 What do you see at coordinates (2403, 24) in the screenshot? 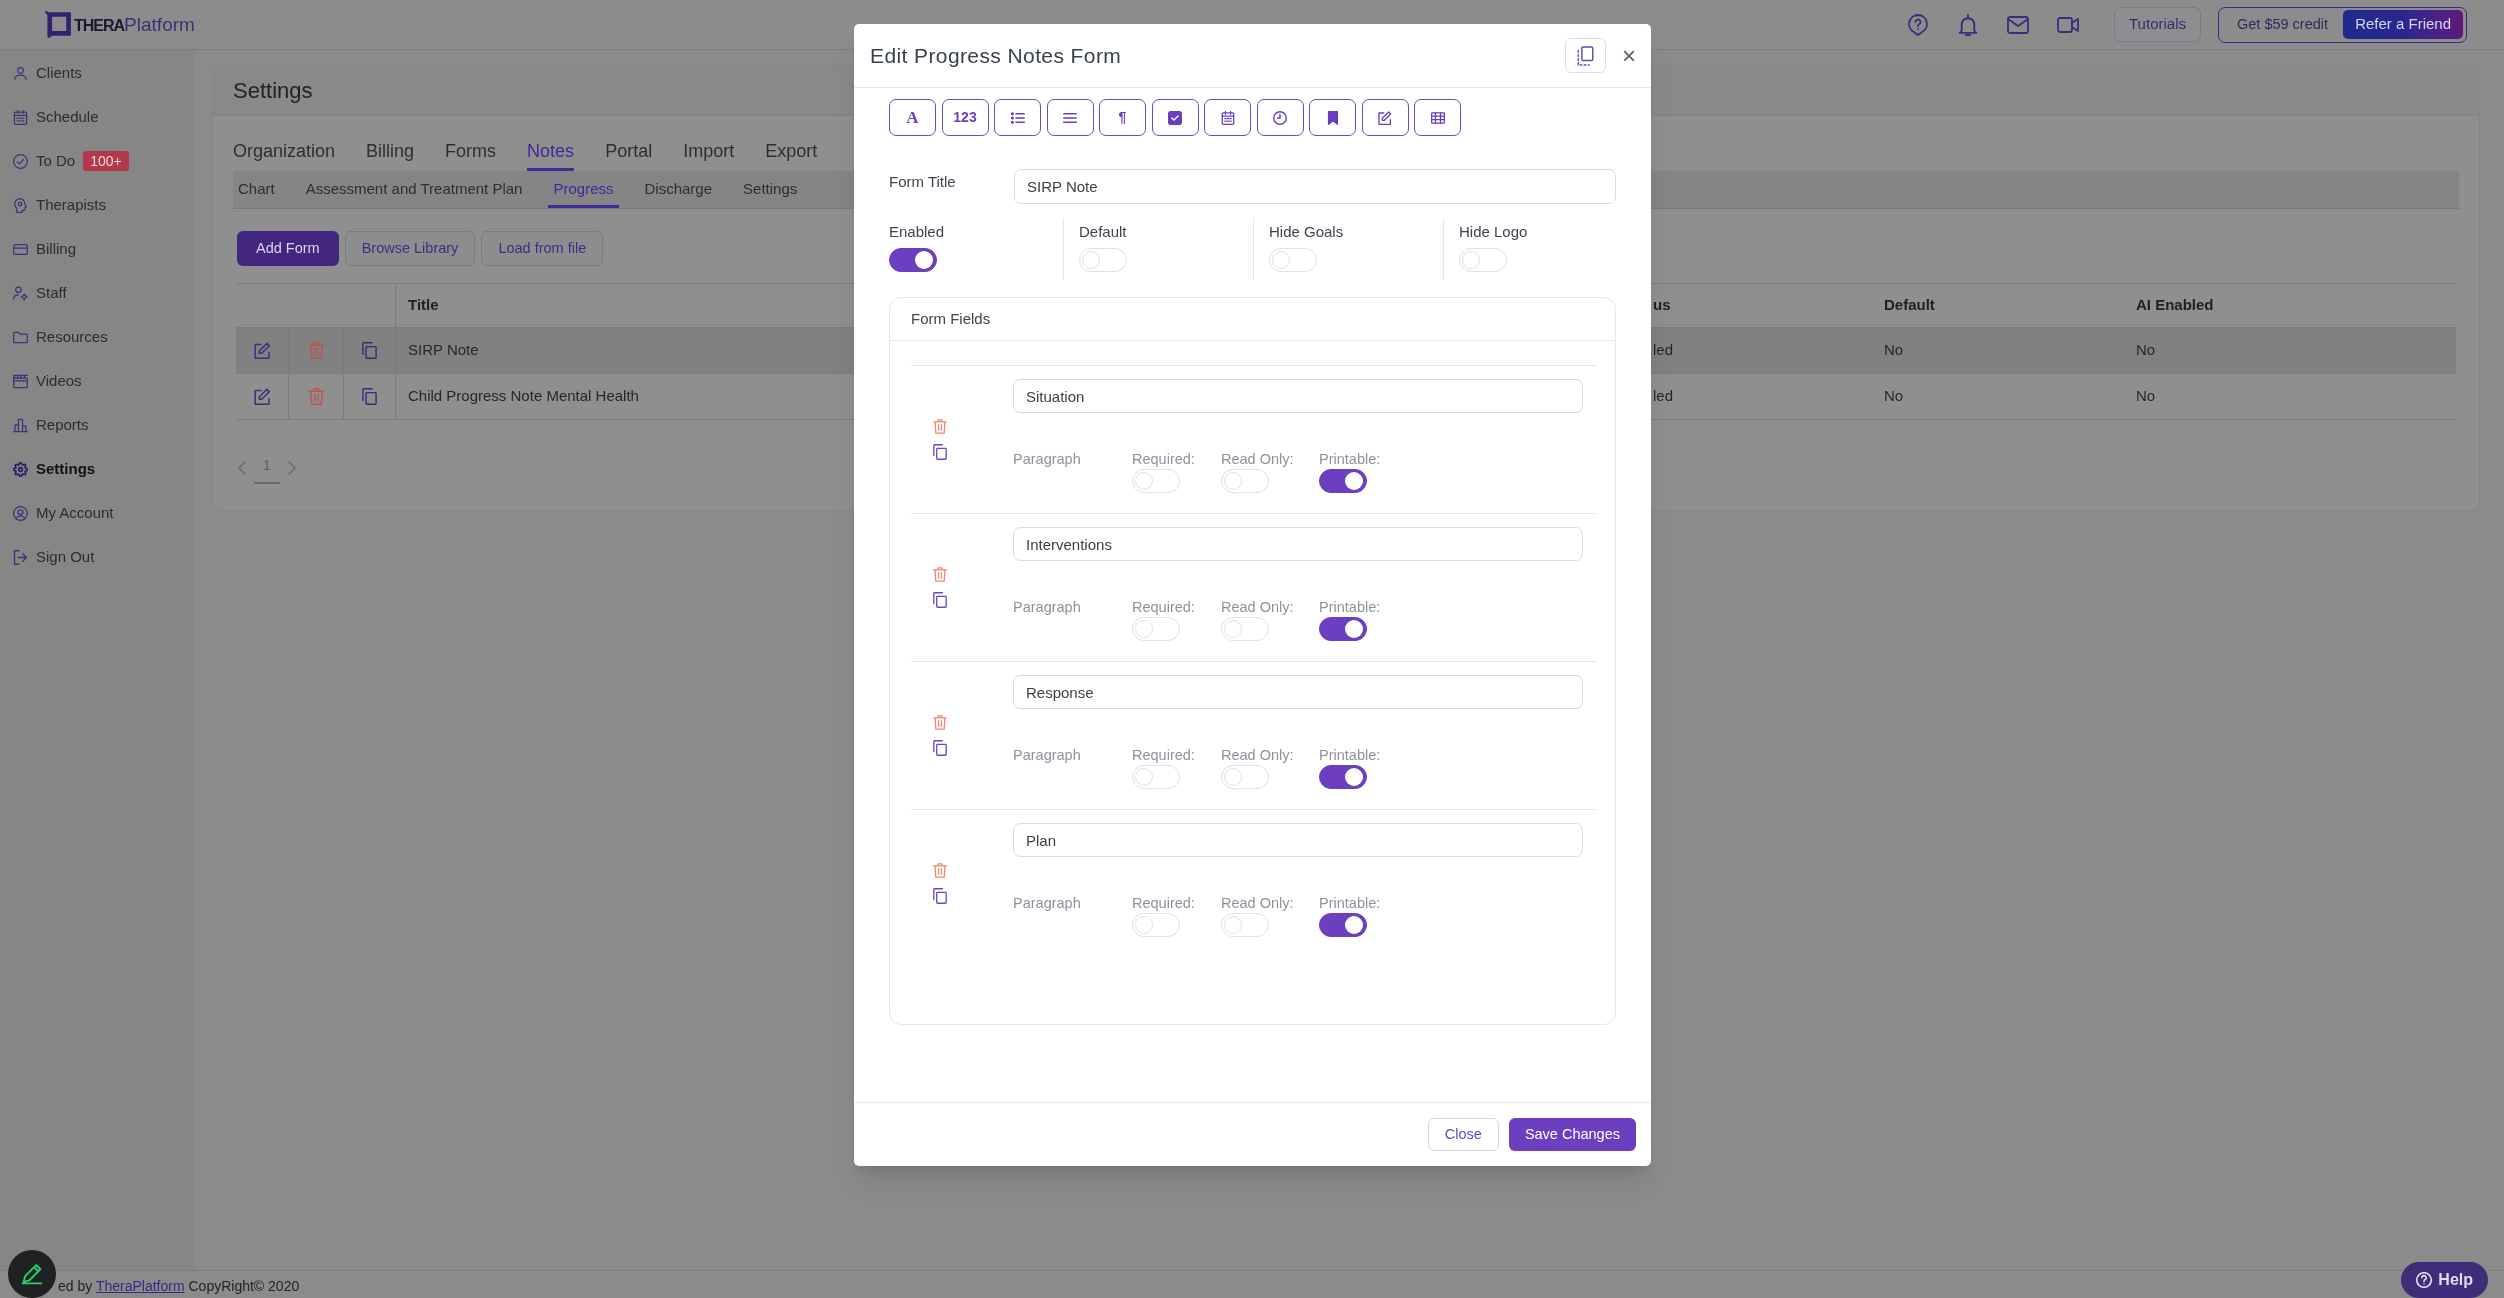
I see `refer-friend-button: Refer a Friend` at bounding box center [2403, 24].